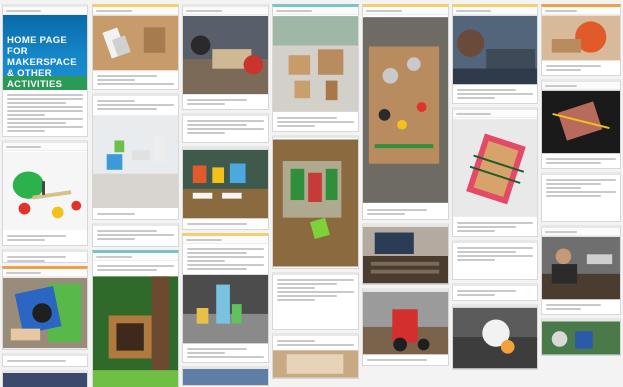 This screenshot has width=623, height=387. Describe the element at coordinates (405, 323) in the screenshot. I see `post-image-motorcycle` at that location.